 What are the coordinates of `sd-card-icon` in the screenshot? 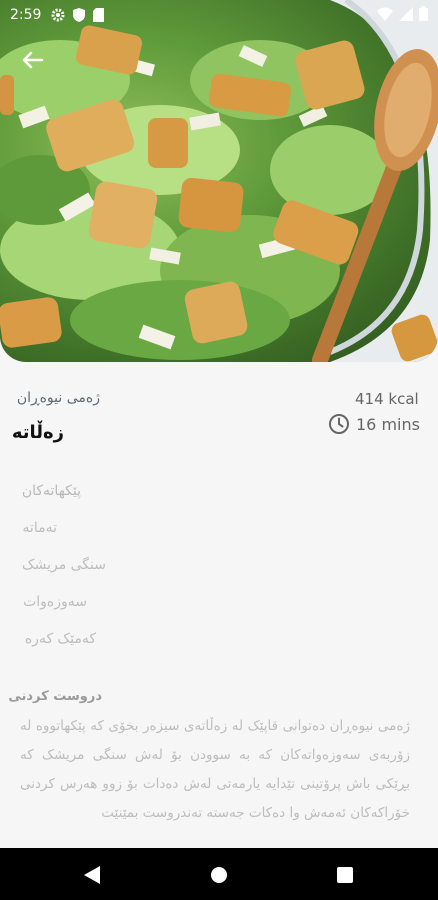 It's located at (99, 15).